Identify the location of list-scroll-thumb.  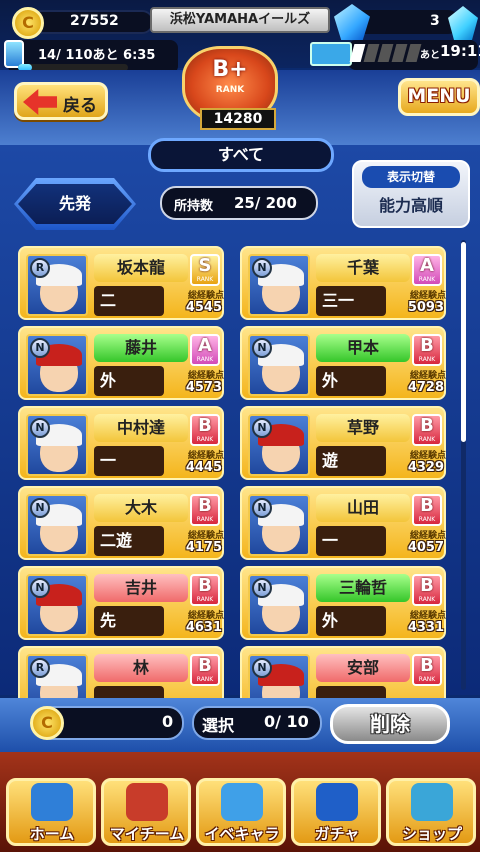
(463, 342).